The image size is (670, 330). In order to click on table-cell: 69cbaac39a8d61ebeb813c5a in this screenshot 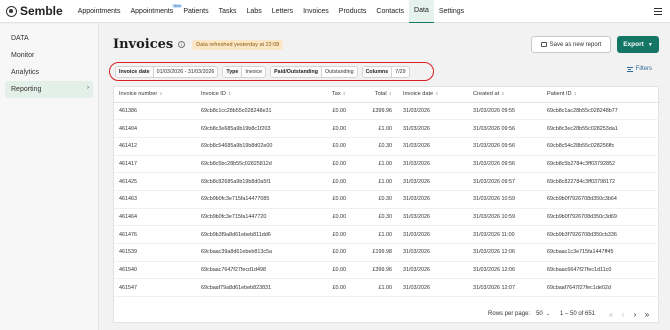, I will do `click(254, 252)`.